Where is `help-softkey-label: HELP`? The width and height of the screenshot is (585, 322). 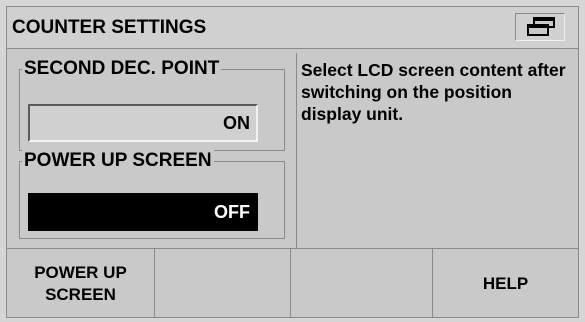
help-softkey-label: HELP is located at coordinates (505, 283).